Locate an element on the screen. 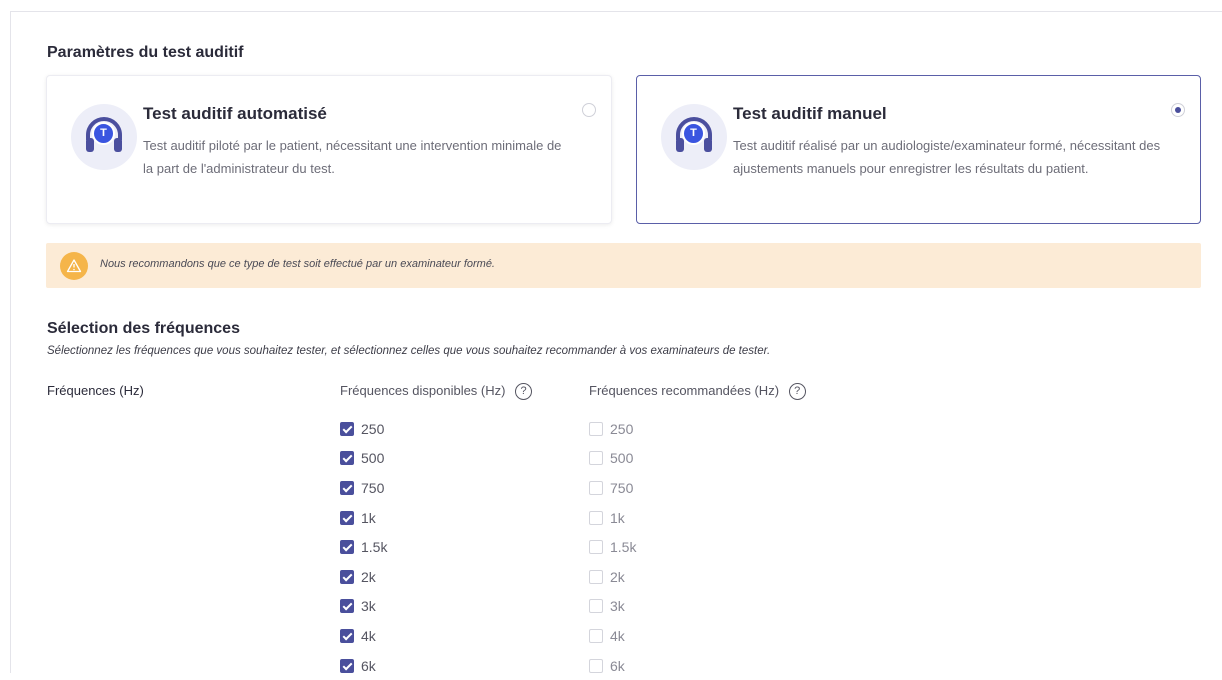 The height and width of the screenshot is (680, 1222). recommended-frequencies-label: Fréquences recommandées (Hz) is located at coordinates (684, 390).